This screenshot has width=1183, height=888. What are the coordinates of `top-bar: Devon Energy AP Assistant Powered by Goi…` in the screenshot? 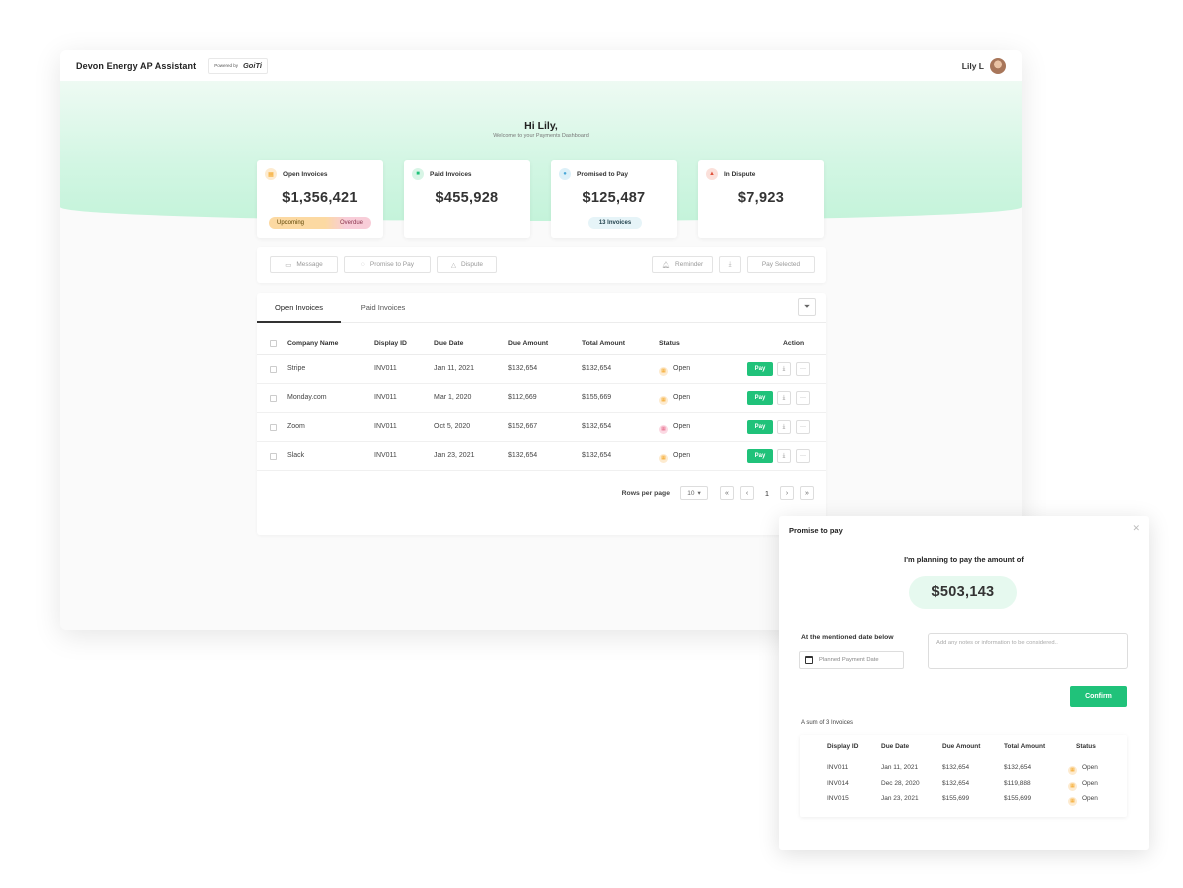 It's located at (541, 65).